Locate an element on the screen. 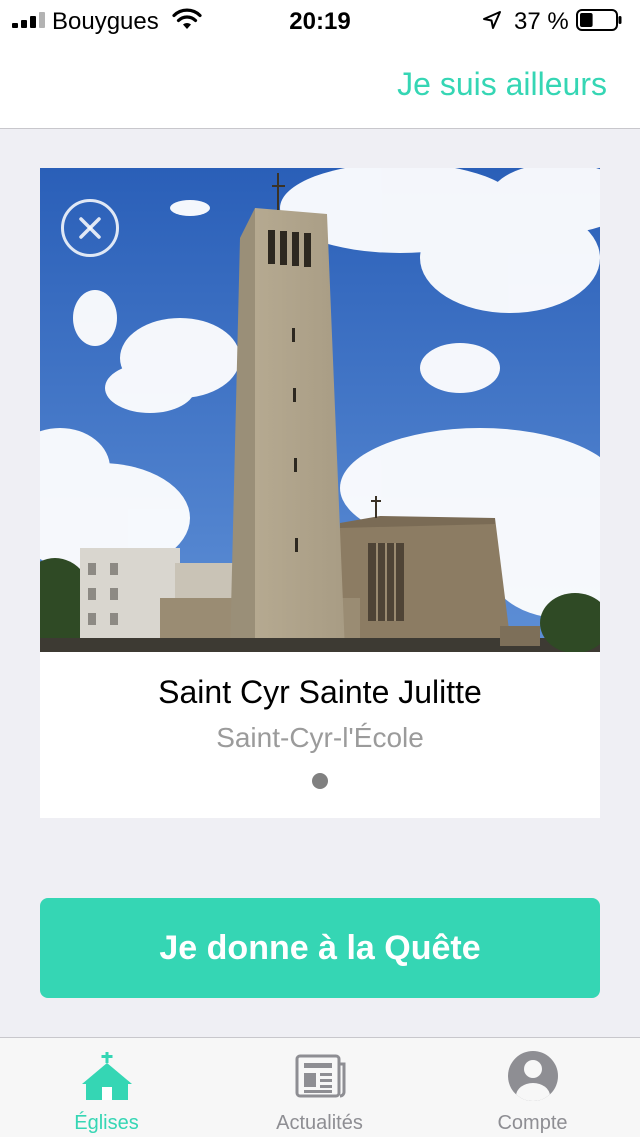 The width and height of the screenshot is (640, 1137). tab-label-compte: Compte is located at coordinates (532, 1123).